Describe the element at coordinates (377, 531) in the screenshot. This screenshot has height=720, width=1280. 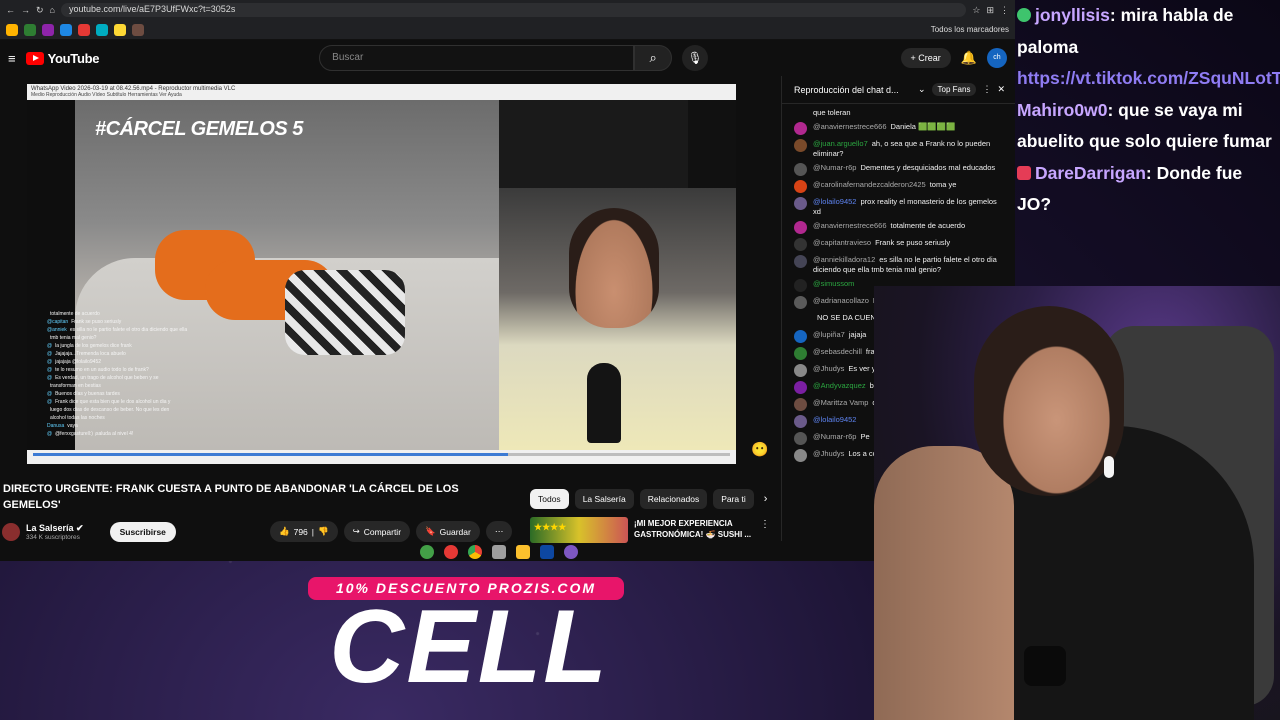
I see `share-button: ↪ Compartir` at that location.